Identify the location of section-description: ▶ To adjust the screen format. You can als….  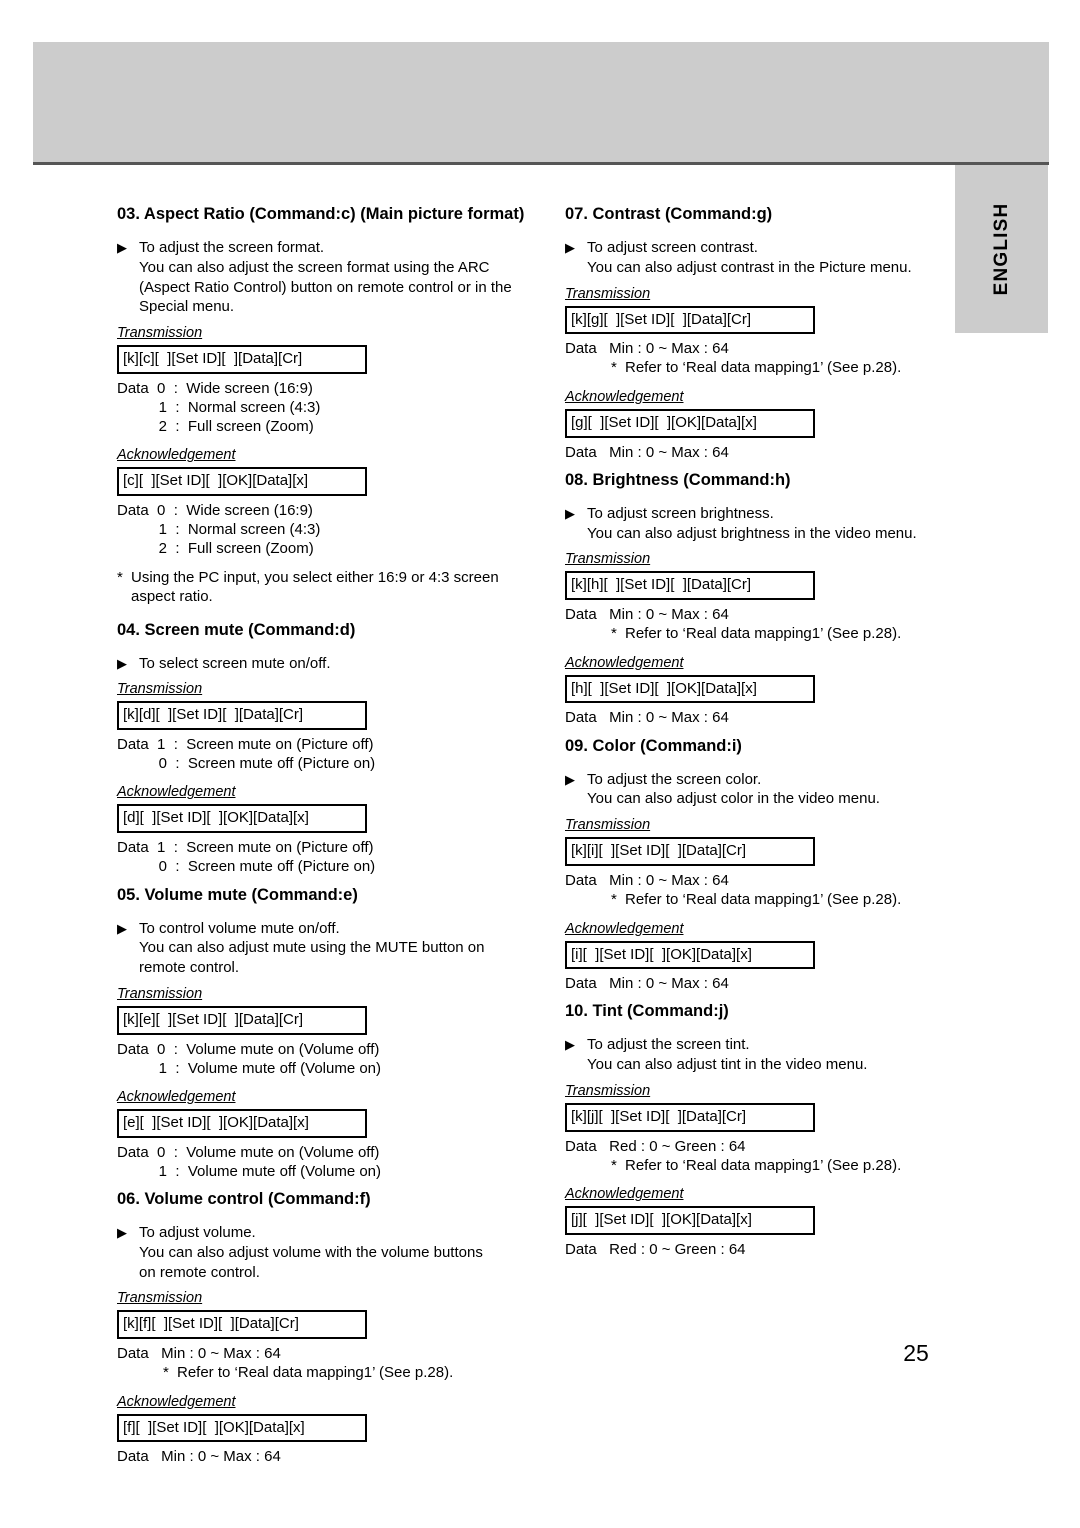
(327, 277).